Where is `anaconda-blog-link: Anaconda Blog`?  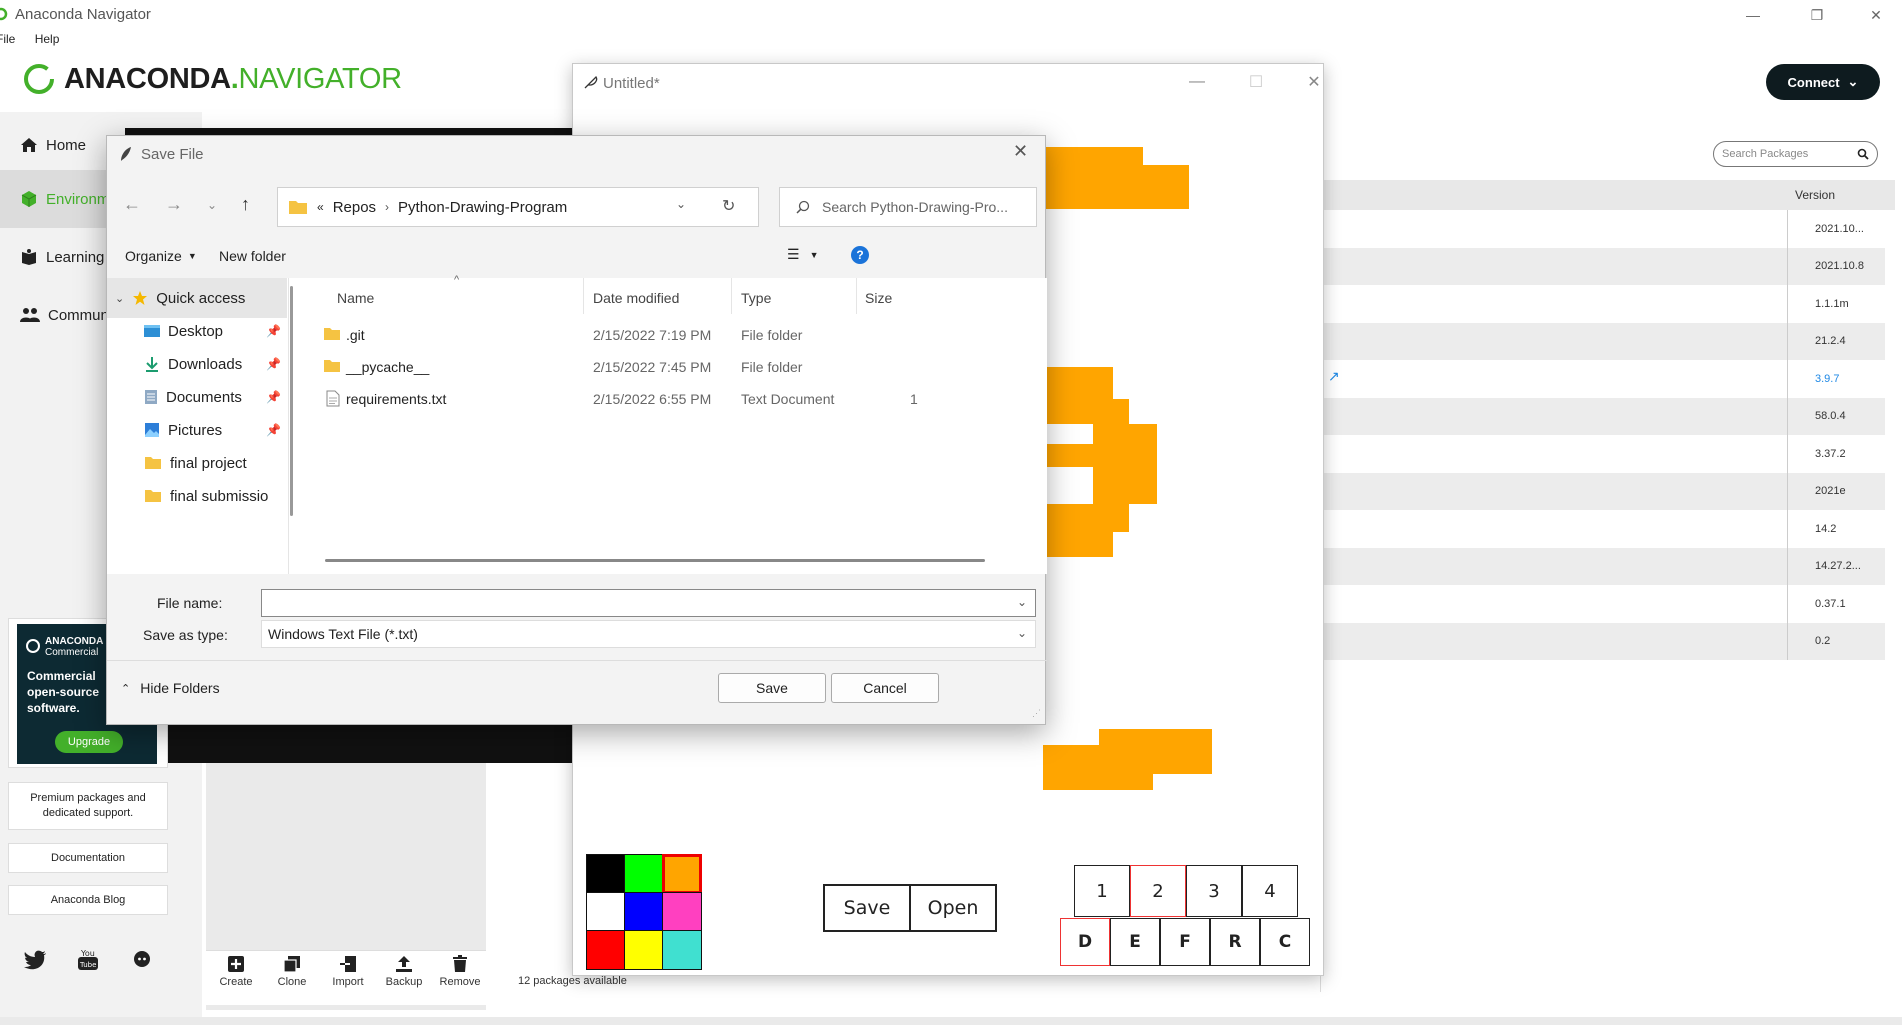
anaconda-blog-link: Anaconda Blog is located at coordinates (88, 900).